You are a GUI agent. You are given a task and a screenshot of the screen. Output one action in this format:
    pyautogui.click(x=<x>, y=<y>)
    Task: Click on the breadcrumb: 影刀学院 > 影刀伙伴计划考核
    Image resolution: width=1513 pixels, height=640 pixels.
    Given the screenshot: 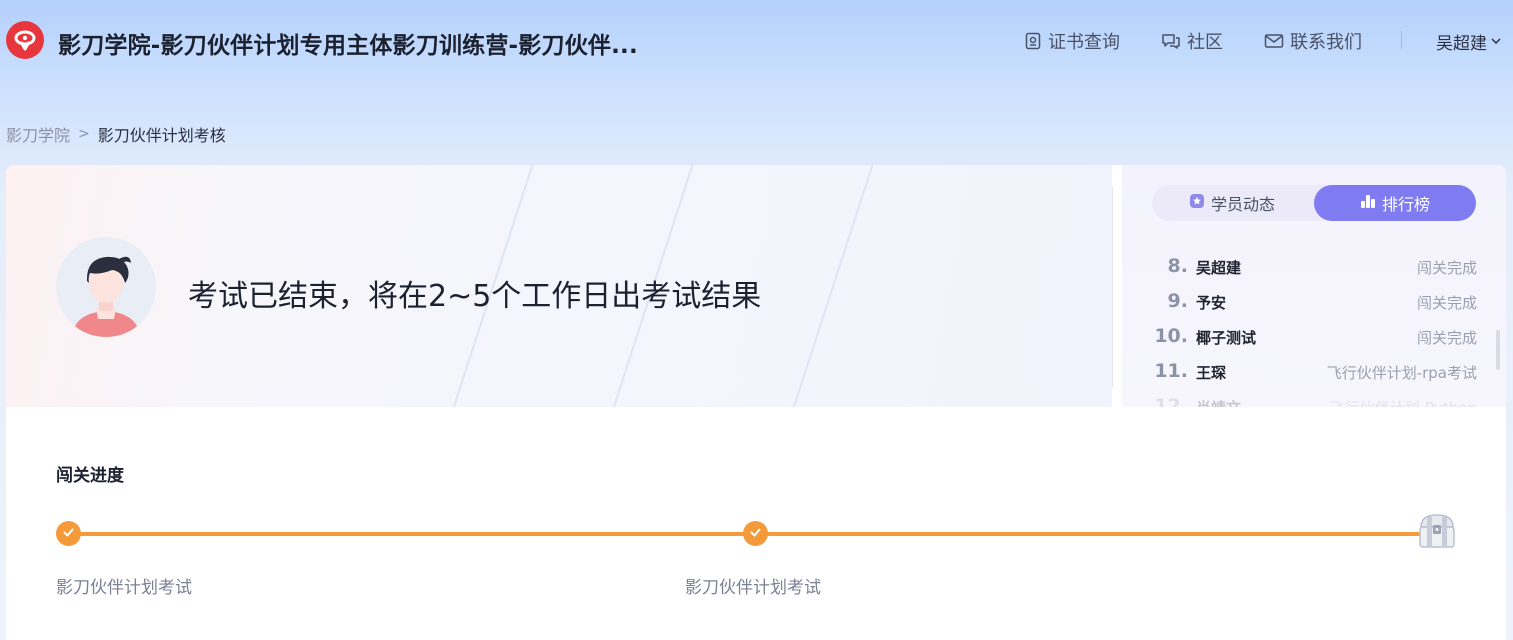 What is the action you would take?
    pyautogui.click(x=116, y=134)
    